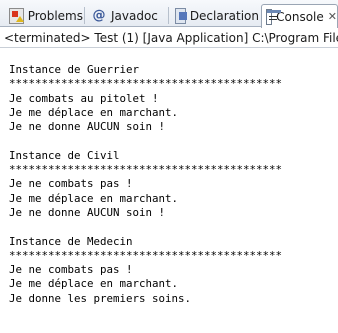  I want to click on view-tab-bar: Problems @ Javadoc Declaration Console ✕, so click(169, 14).